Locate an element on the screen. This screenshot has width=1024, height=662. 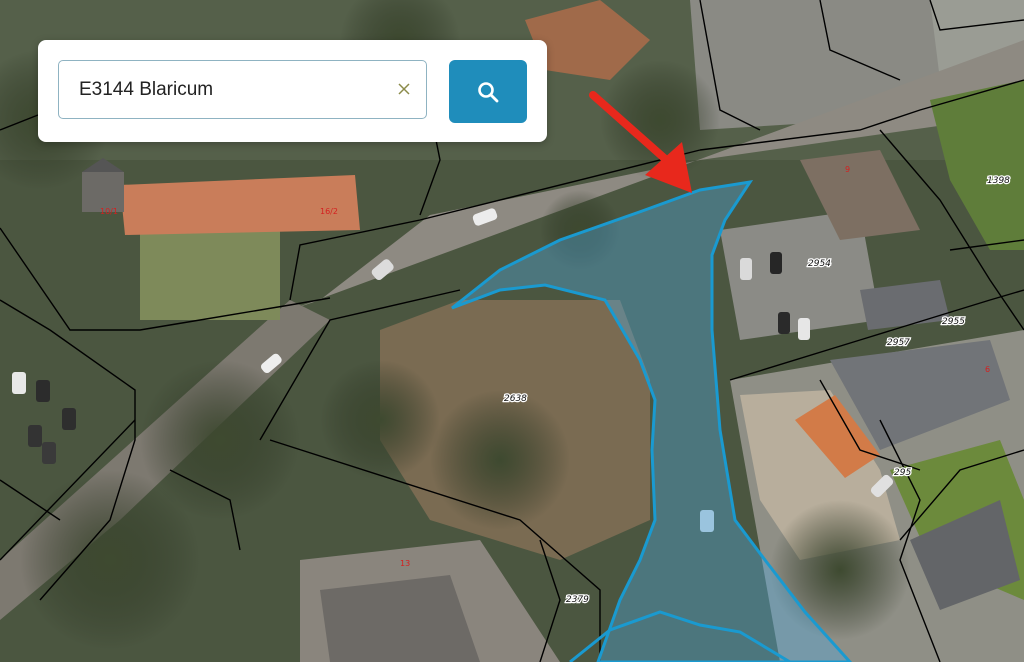
search-icon is located at coordinates (488, 92).